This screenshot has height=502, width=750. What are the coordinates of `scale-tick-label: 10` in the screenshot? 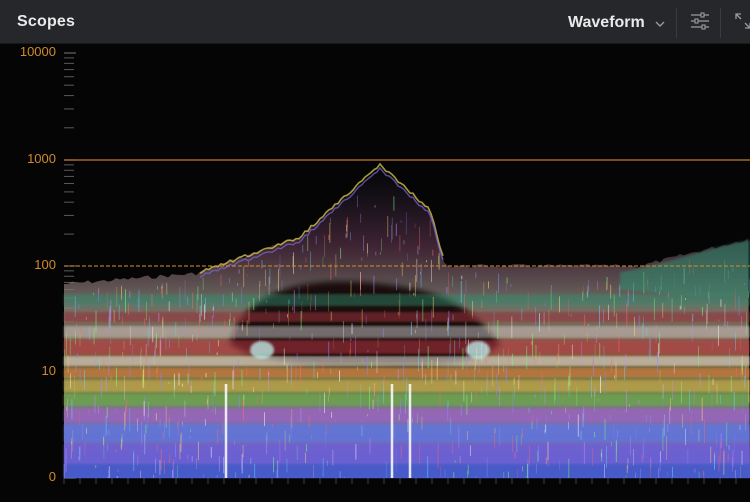 It's located at (48, 370).